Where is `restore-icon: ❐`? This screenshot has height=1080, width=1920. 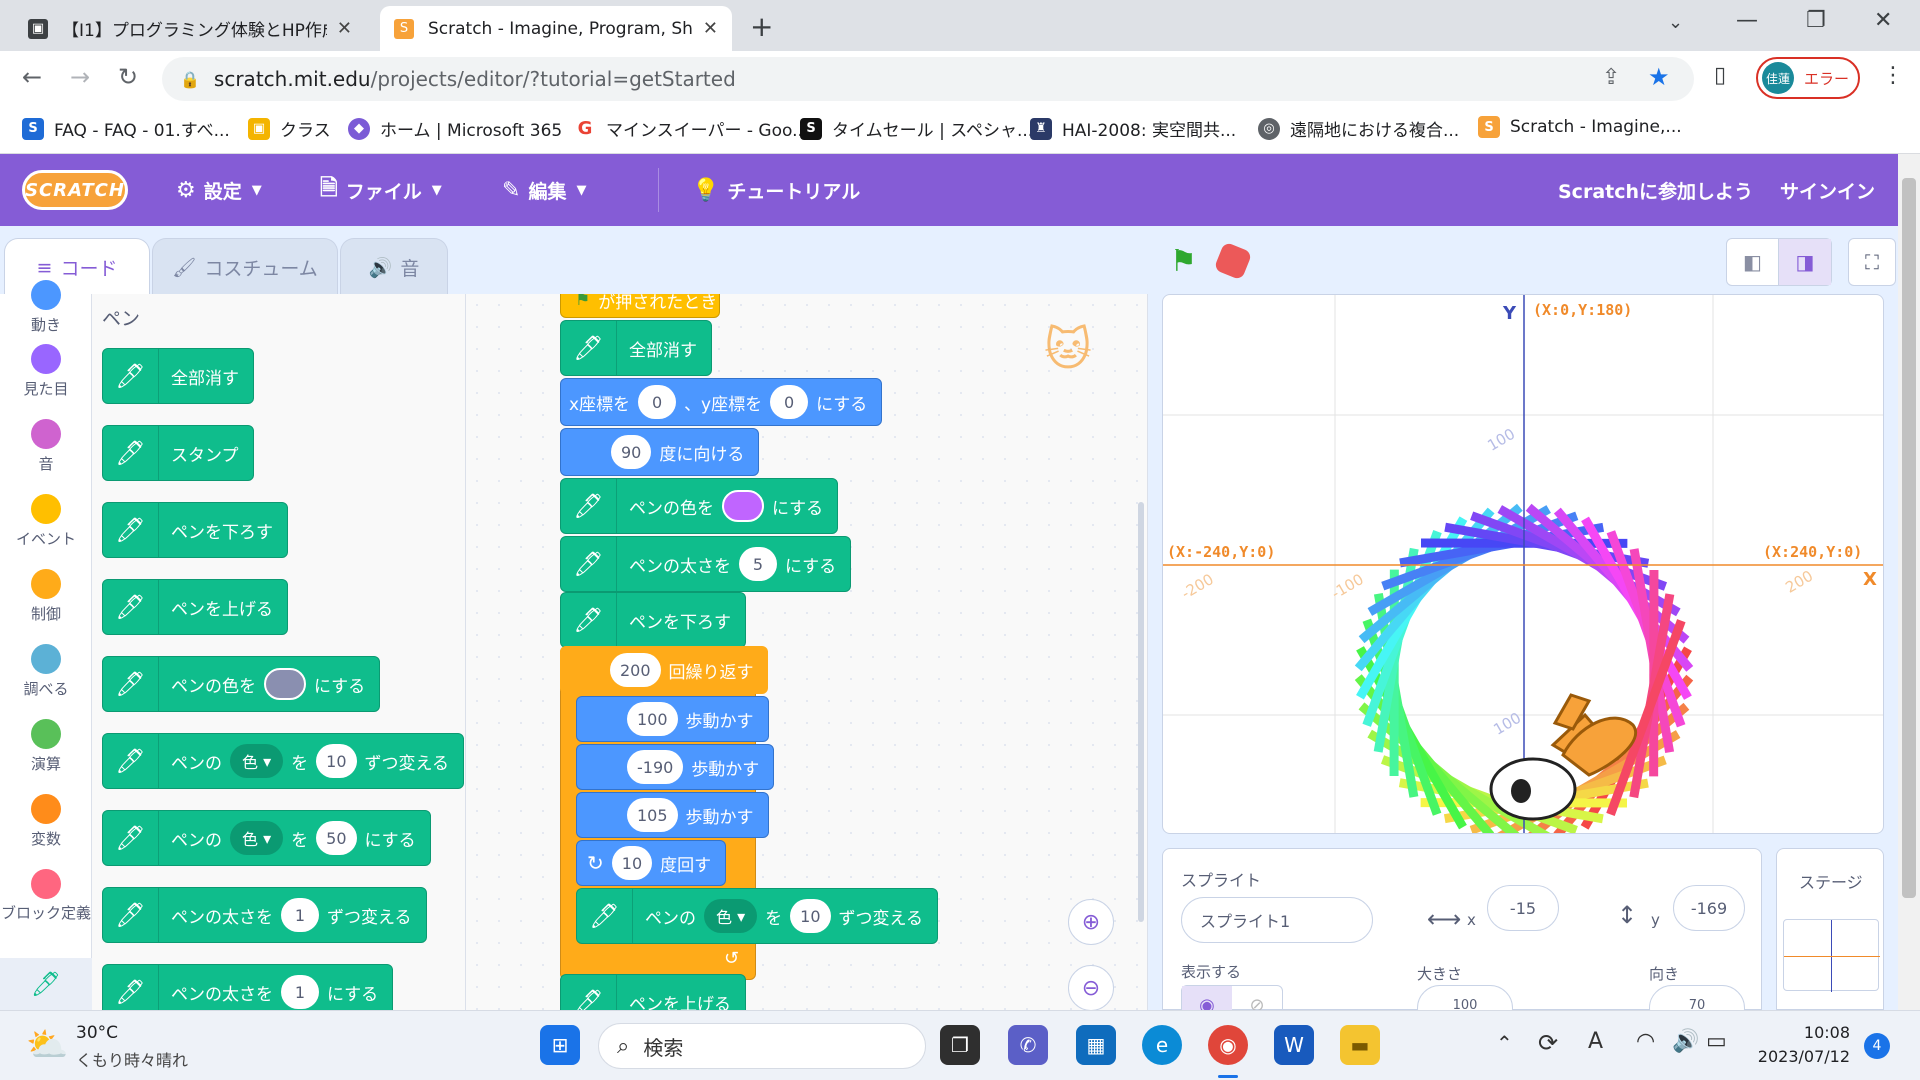
restore-icon: ❐ is located at coordinates (1816, 20).